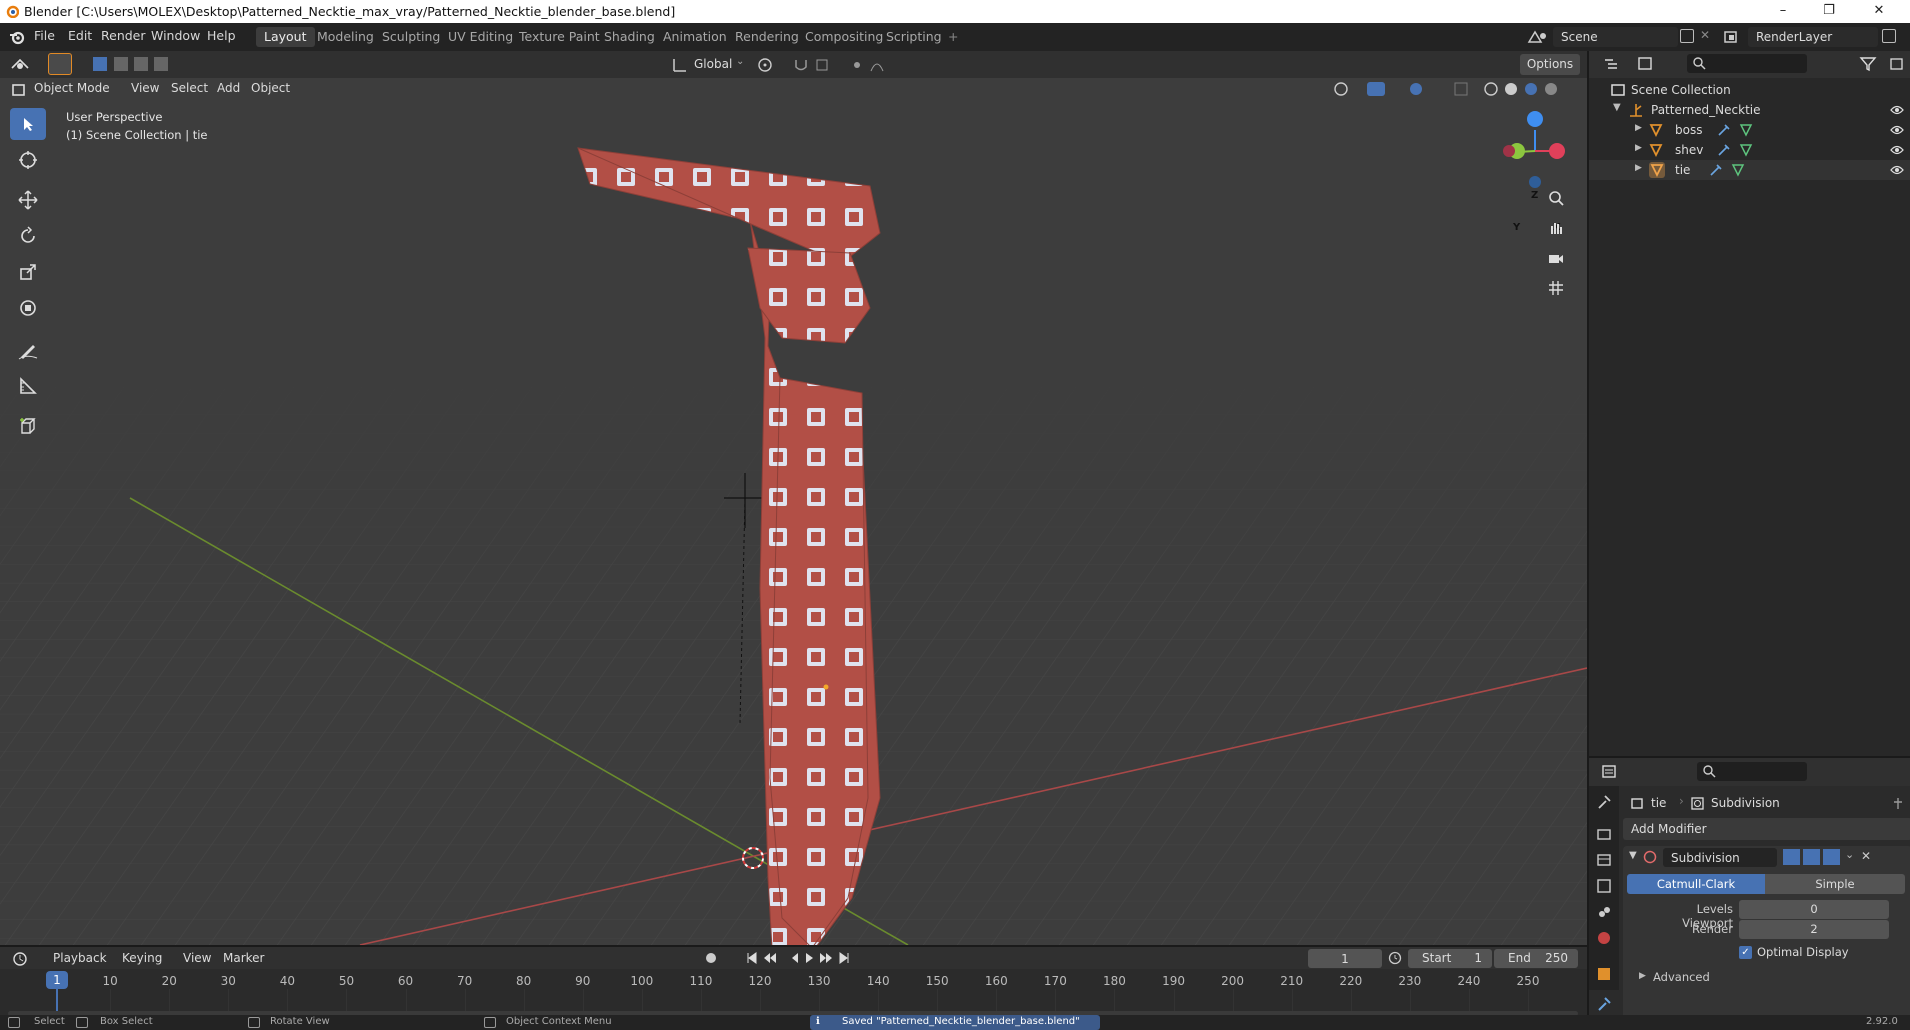  Describe the element at coordinates (1345, 958) in the screenshot. I see `current-frame-field: 1` at that location.